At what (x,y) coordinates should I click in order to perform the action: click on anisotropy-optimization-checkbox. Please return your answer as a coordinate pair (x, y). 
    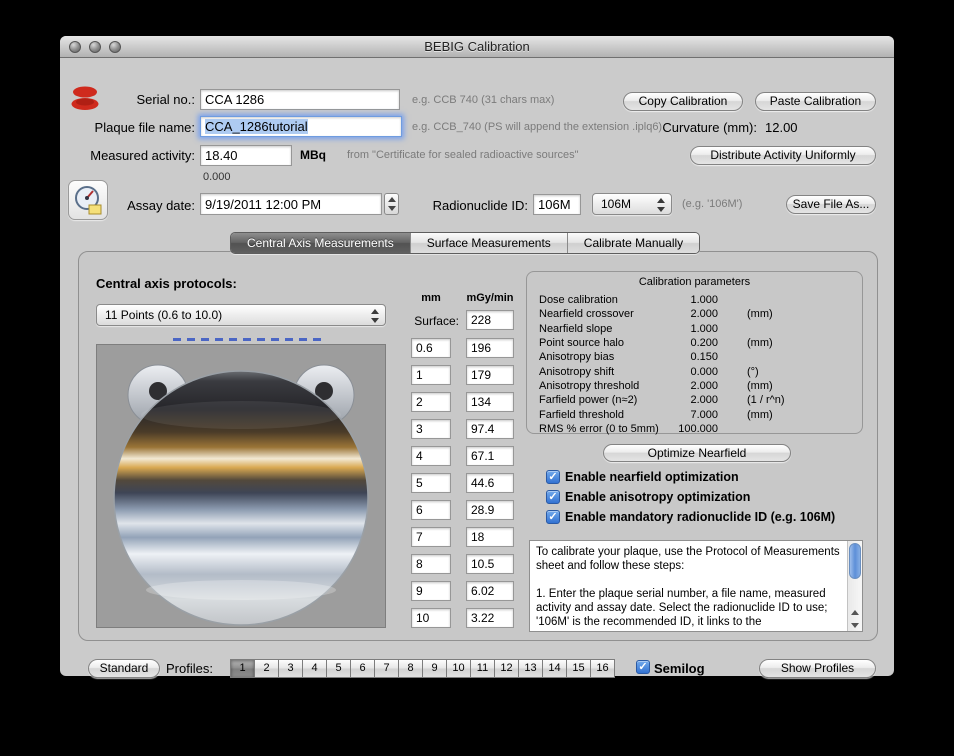
    Looking at the image, I should click on (553, 497).